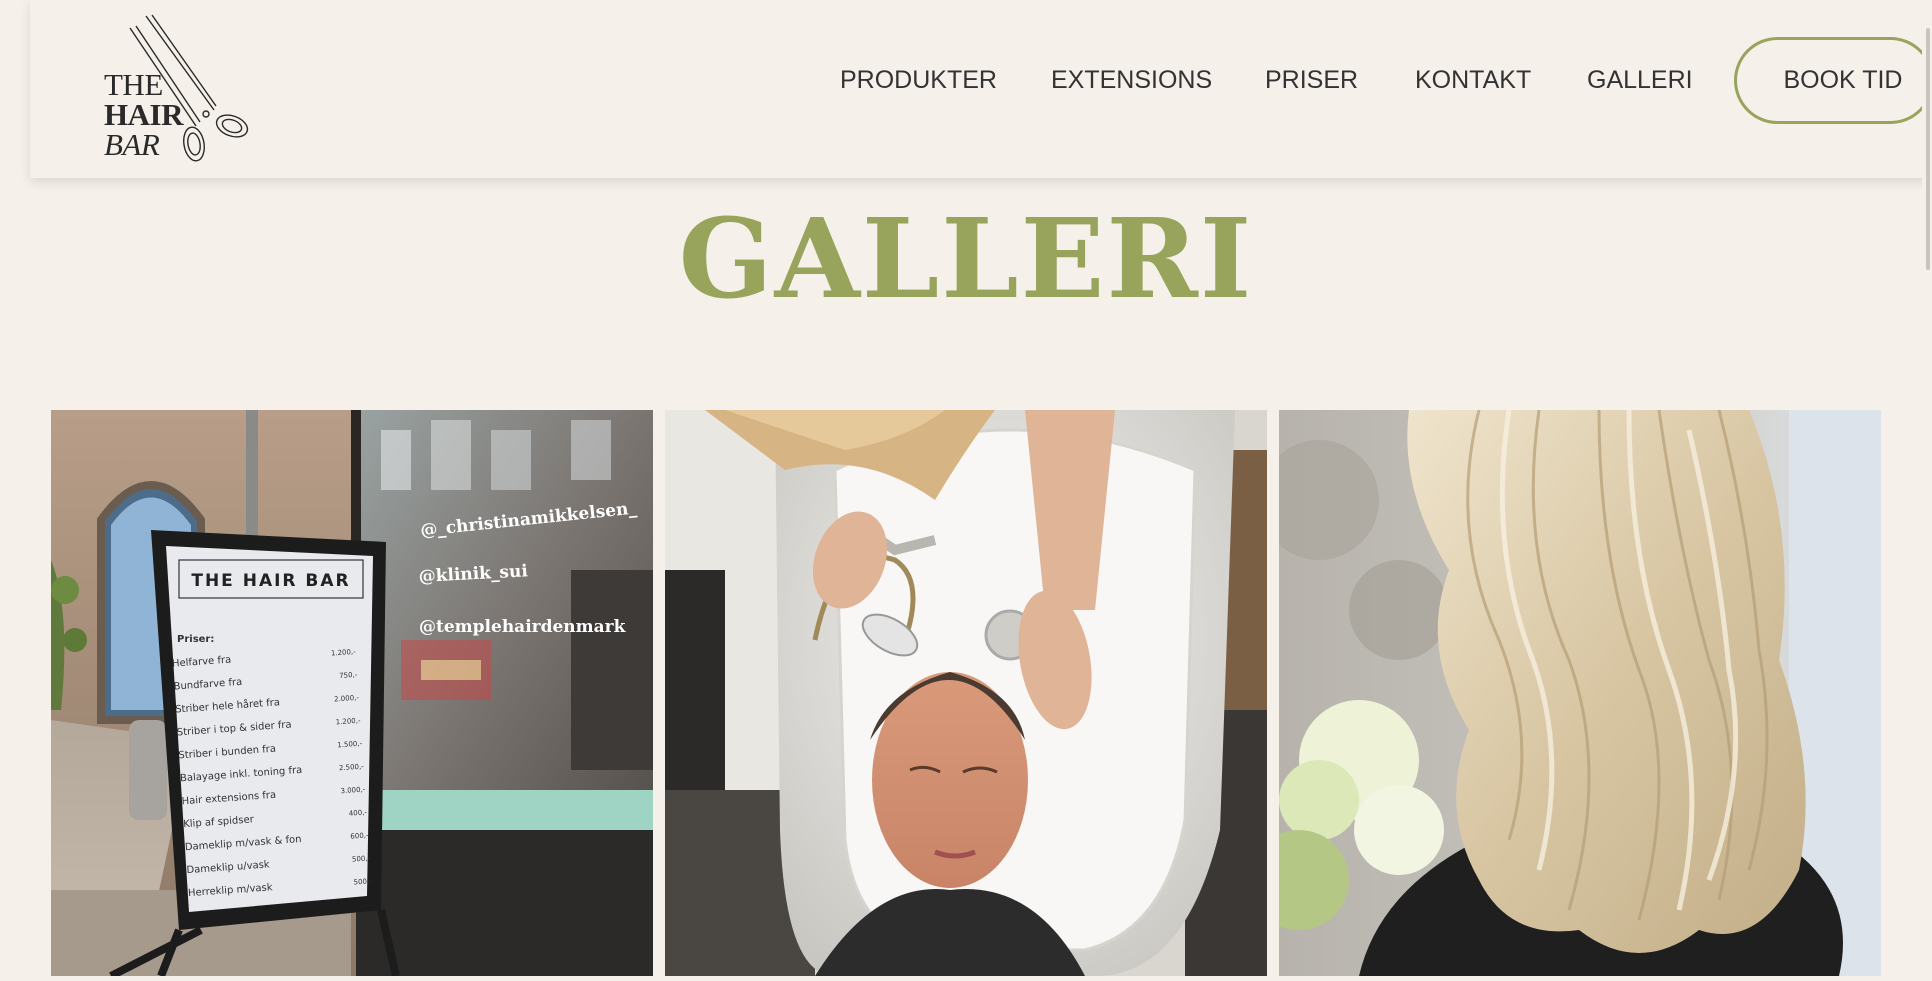 This screenshot has height=981, width=1932. What do you see at coordinates (1473, 80) in the screenshot?
I see `nav-item-kontakt: KONTAKT` at bounding box center [1473, 80].